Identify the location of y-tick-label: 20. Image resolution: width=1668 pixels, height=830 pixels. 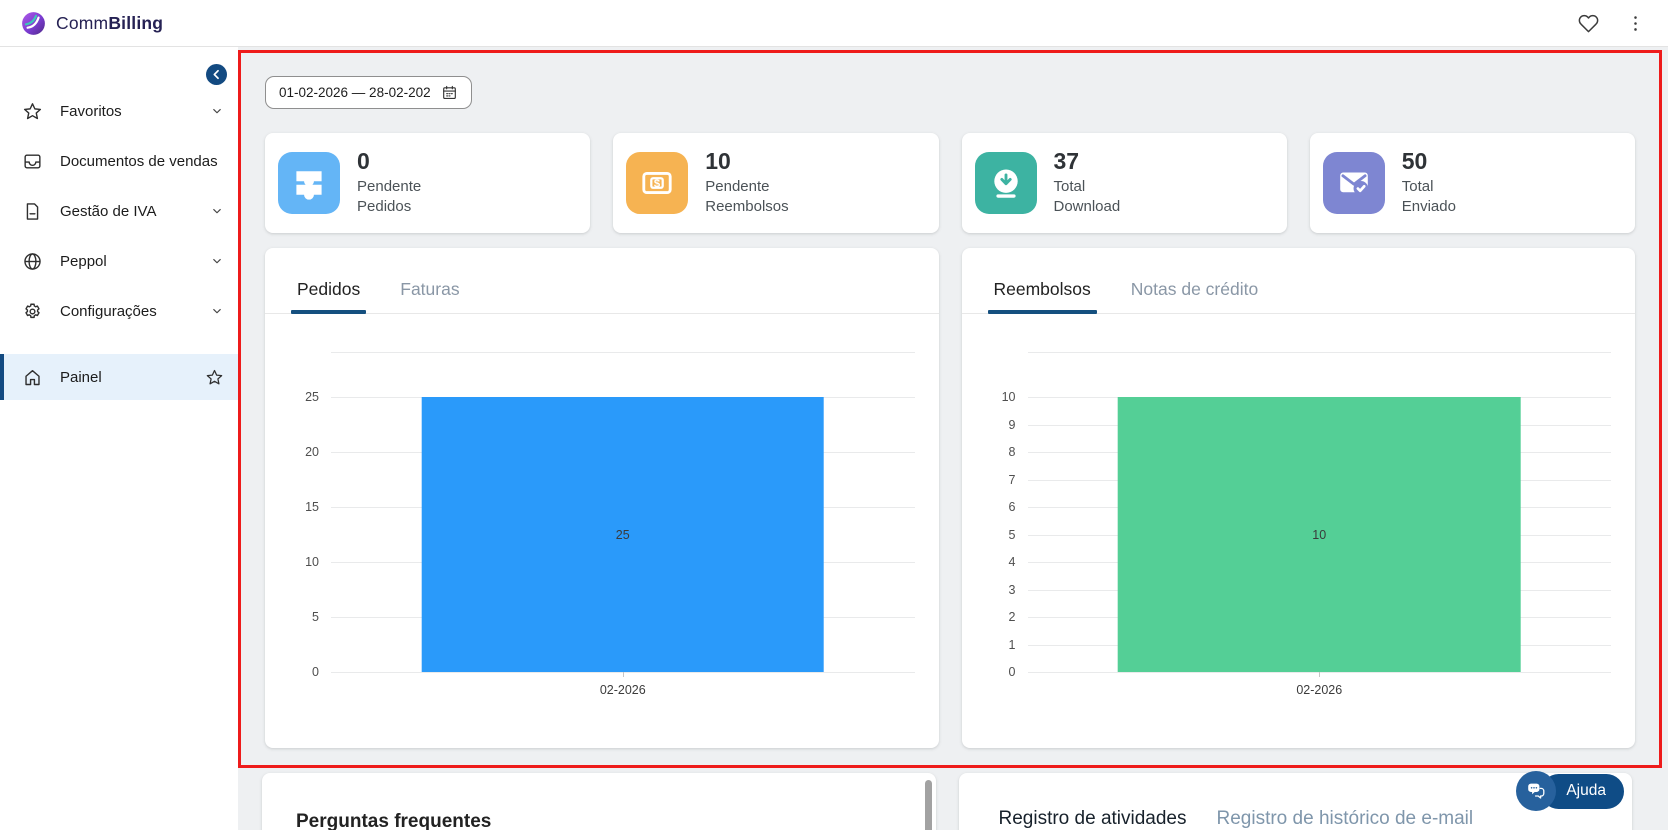
(312, 452).